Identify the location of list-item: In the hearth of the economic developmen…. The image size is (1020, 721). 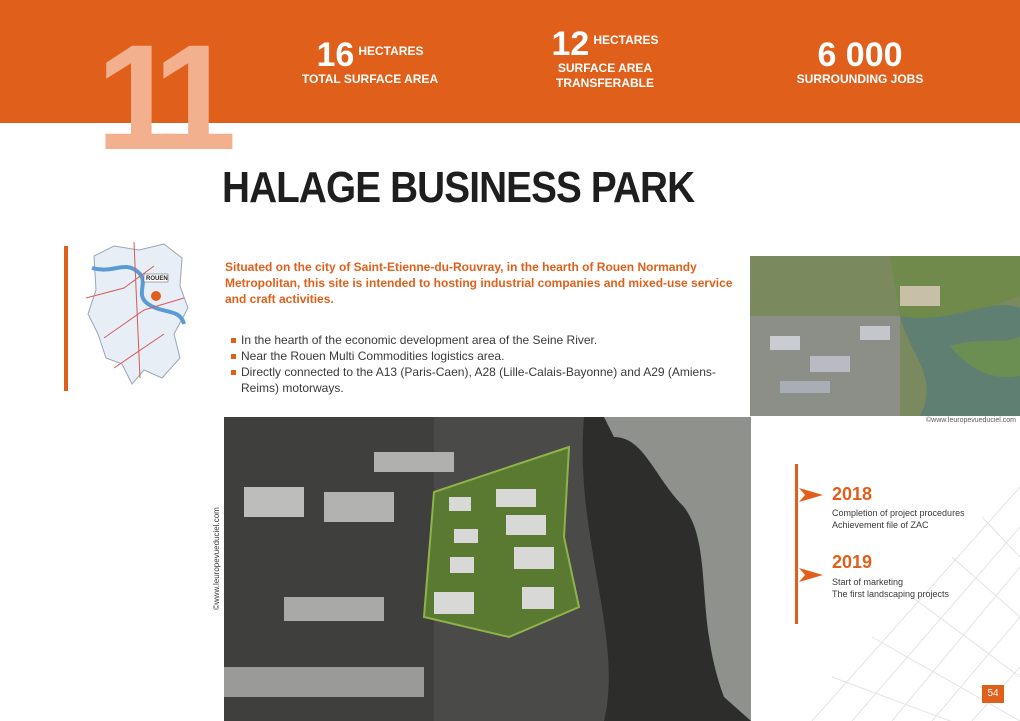
(486, 340).